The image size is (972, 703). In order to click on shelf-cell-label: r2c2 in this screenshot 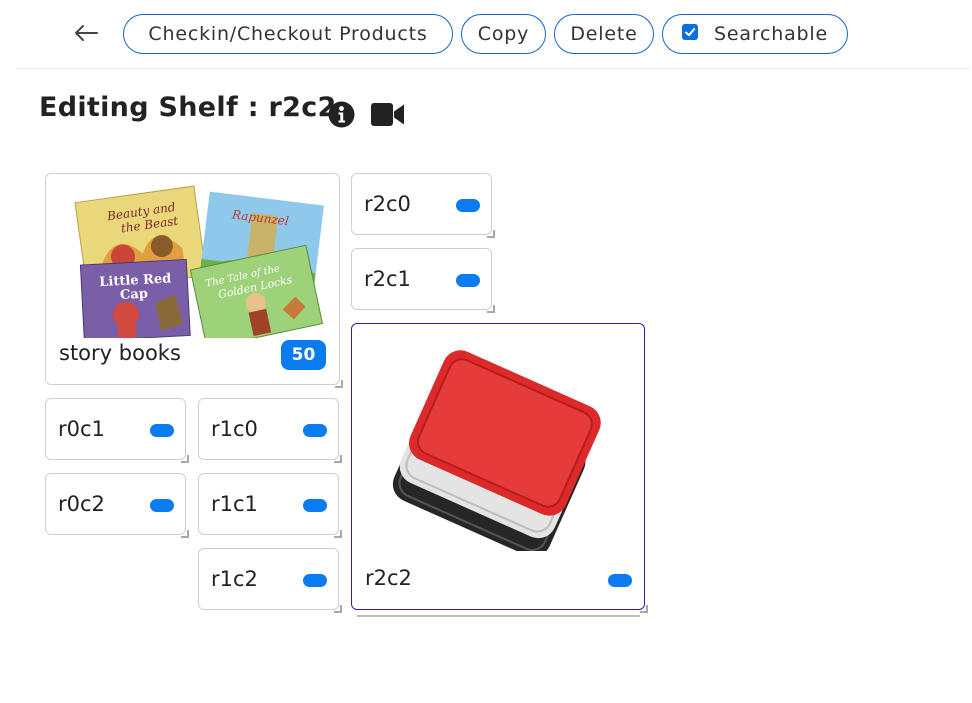, I will do `click(388, 578)`.